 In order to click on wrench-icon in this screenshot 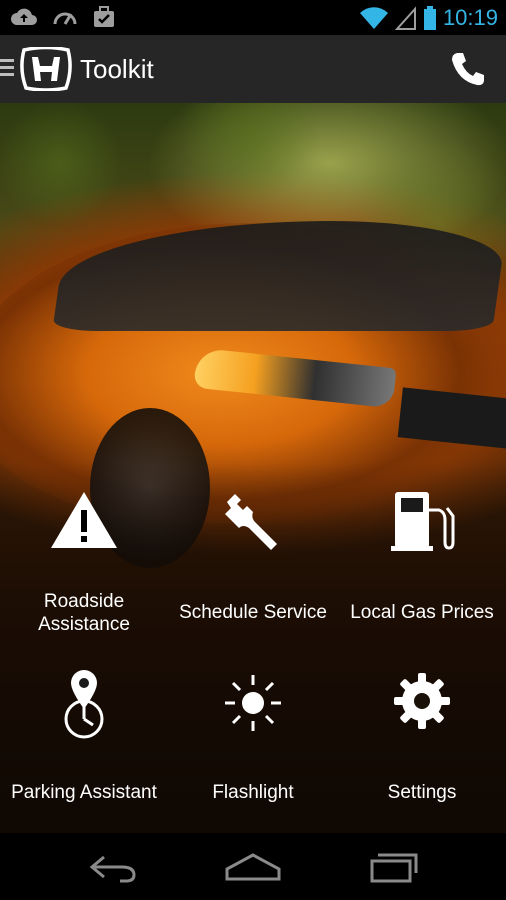, I will do `click(251, 522)`.